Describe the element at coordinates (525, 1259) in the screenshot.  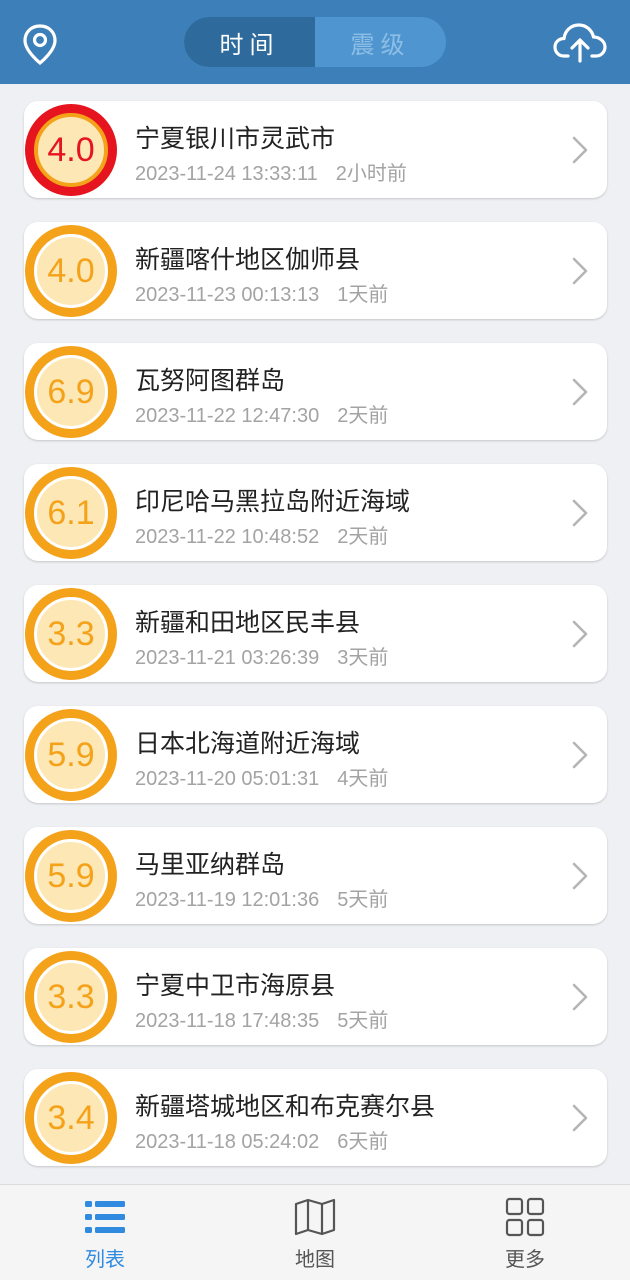
I see `nav-label: 更多` at that location.